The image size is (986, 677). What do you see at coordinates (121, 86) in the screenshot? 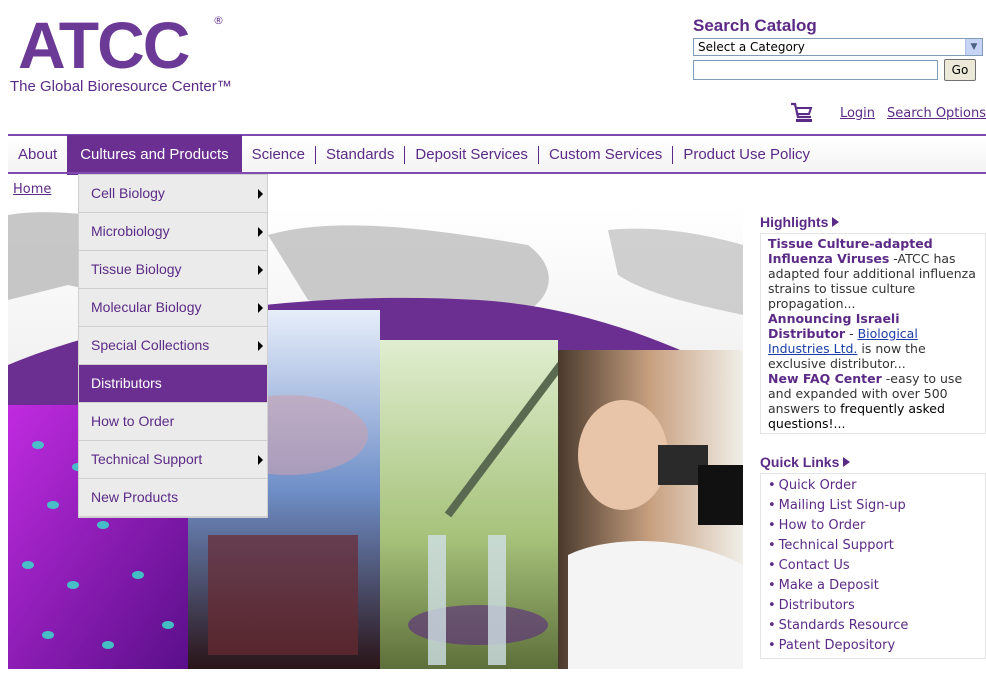
I see `logo-tagline: The Global Bioresource Center™` at bounding box center [121, 86].